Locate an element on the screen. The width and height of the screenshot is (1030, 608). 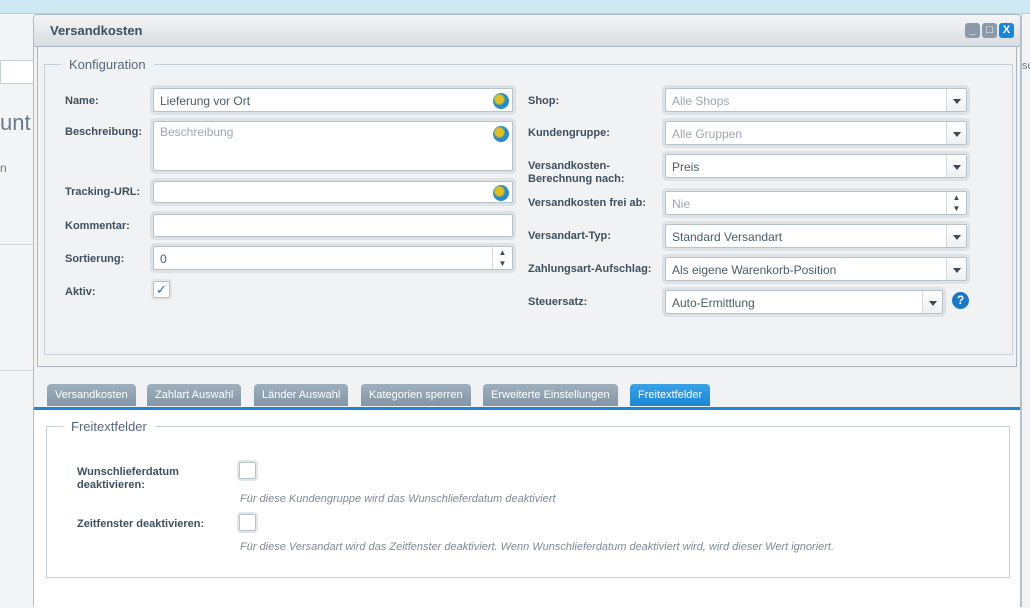
shop-select: Alle Shops is located at coordinates (816, 100).